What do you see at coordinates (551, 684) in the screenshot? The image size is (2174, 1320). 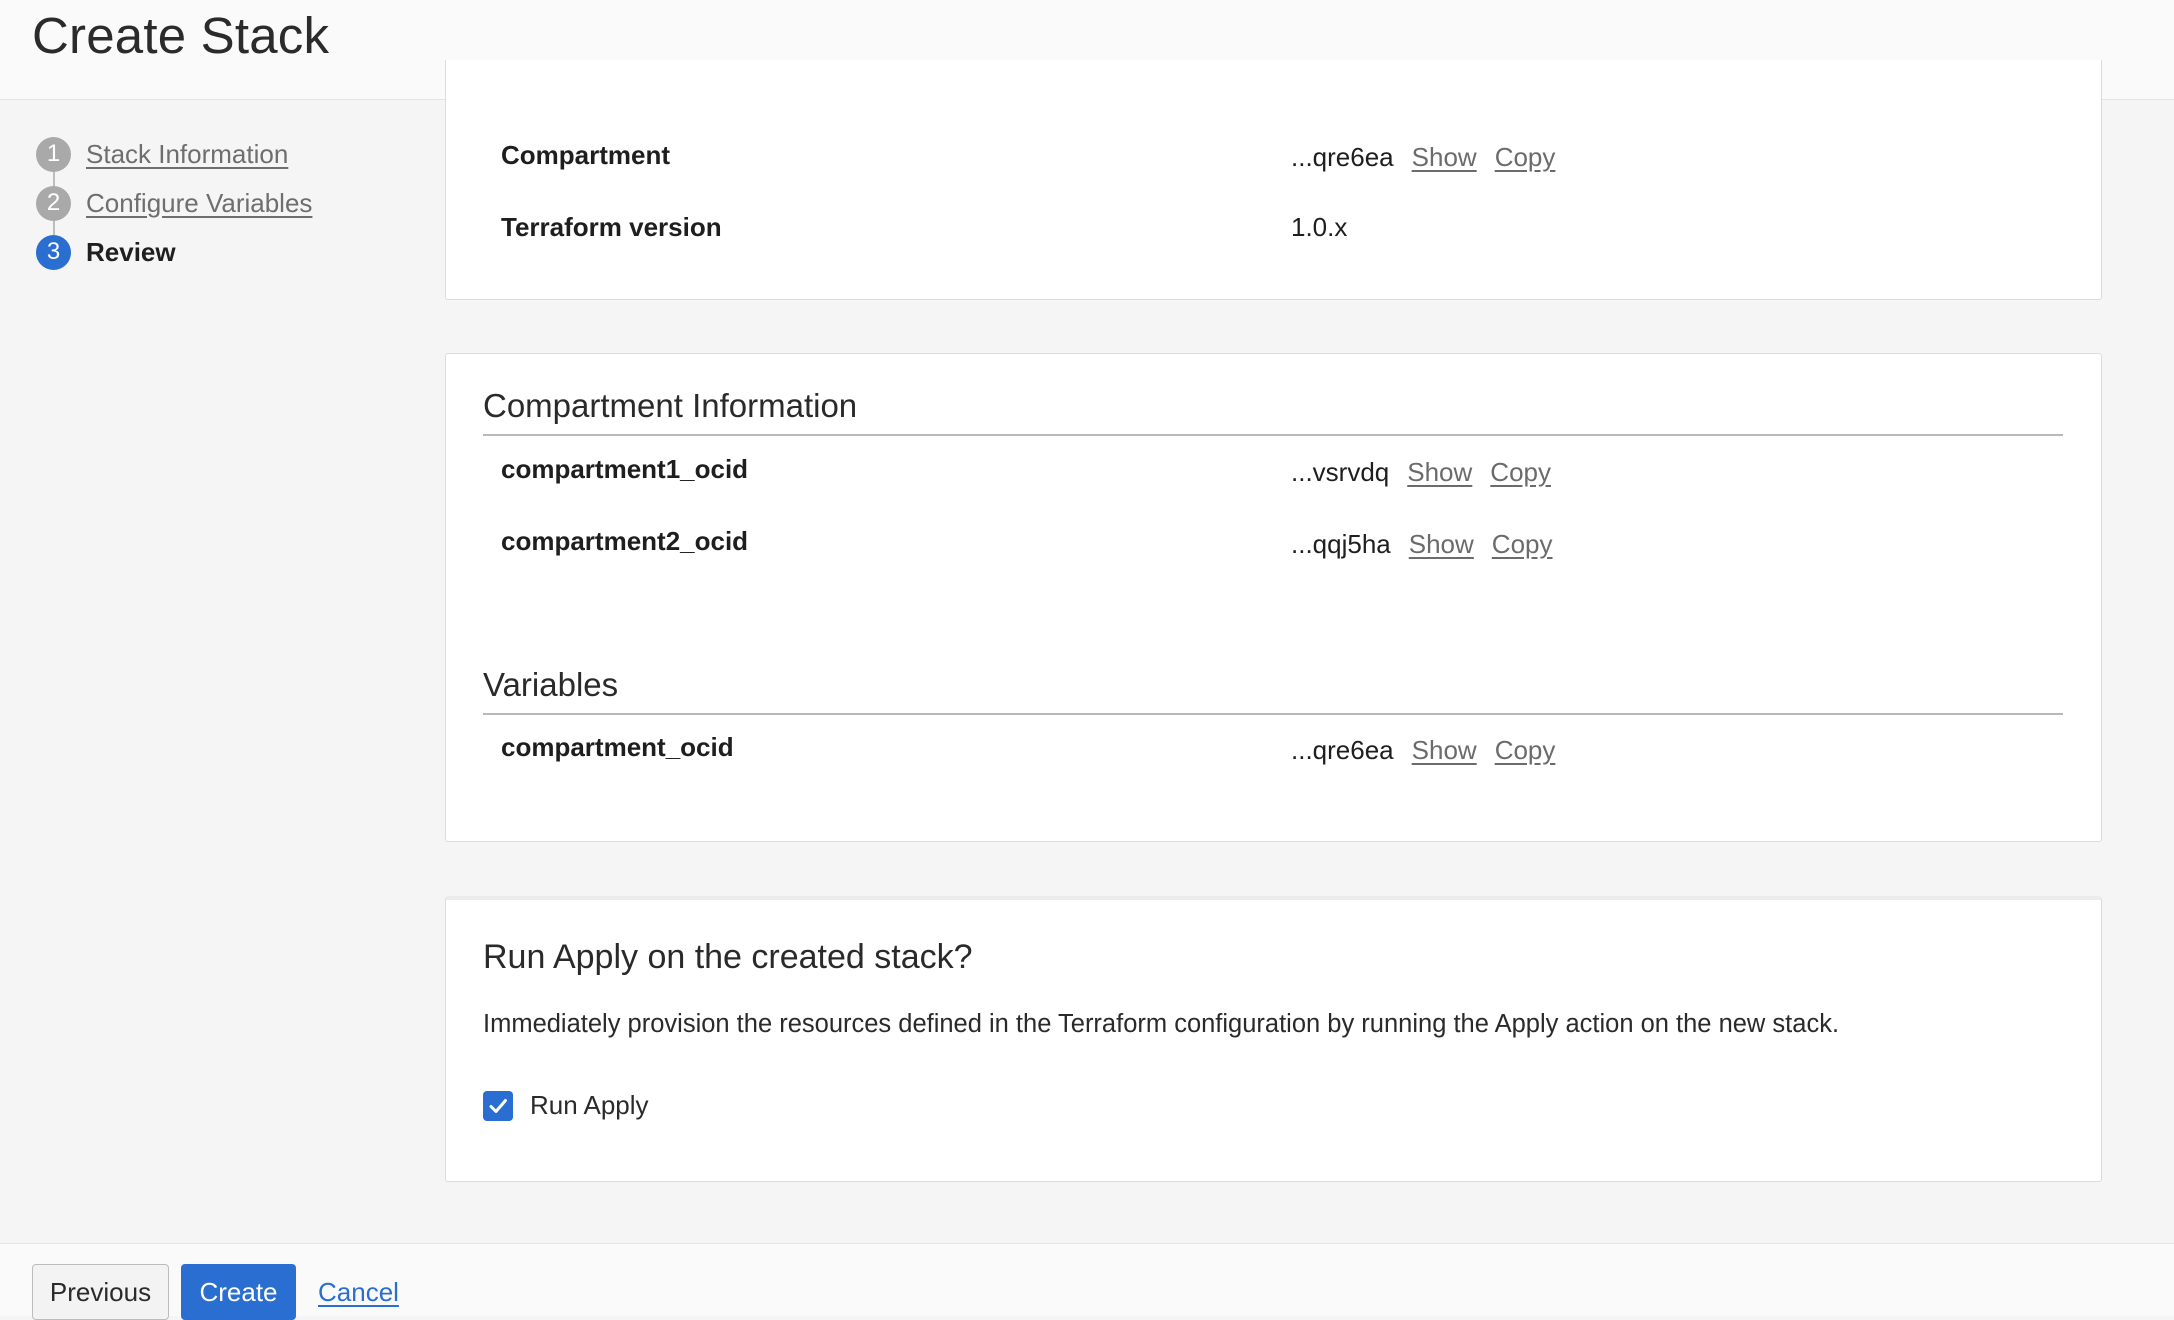 I see `variables-heading: Variables` at bounding box center [551, 684].